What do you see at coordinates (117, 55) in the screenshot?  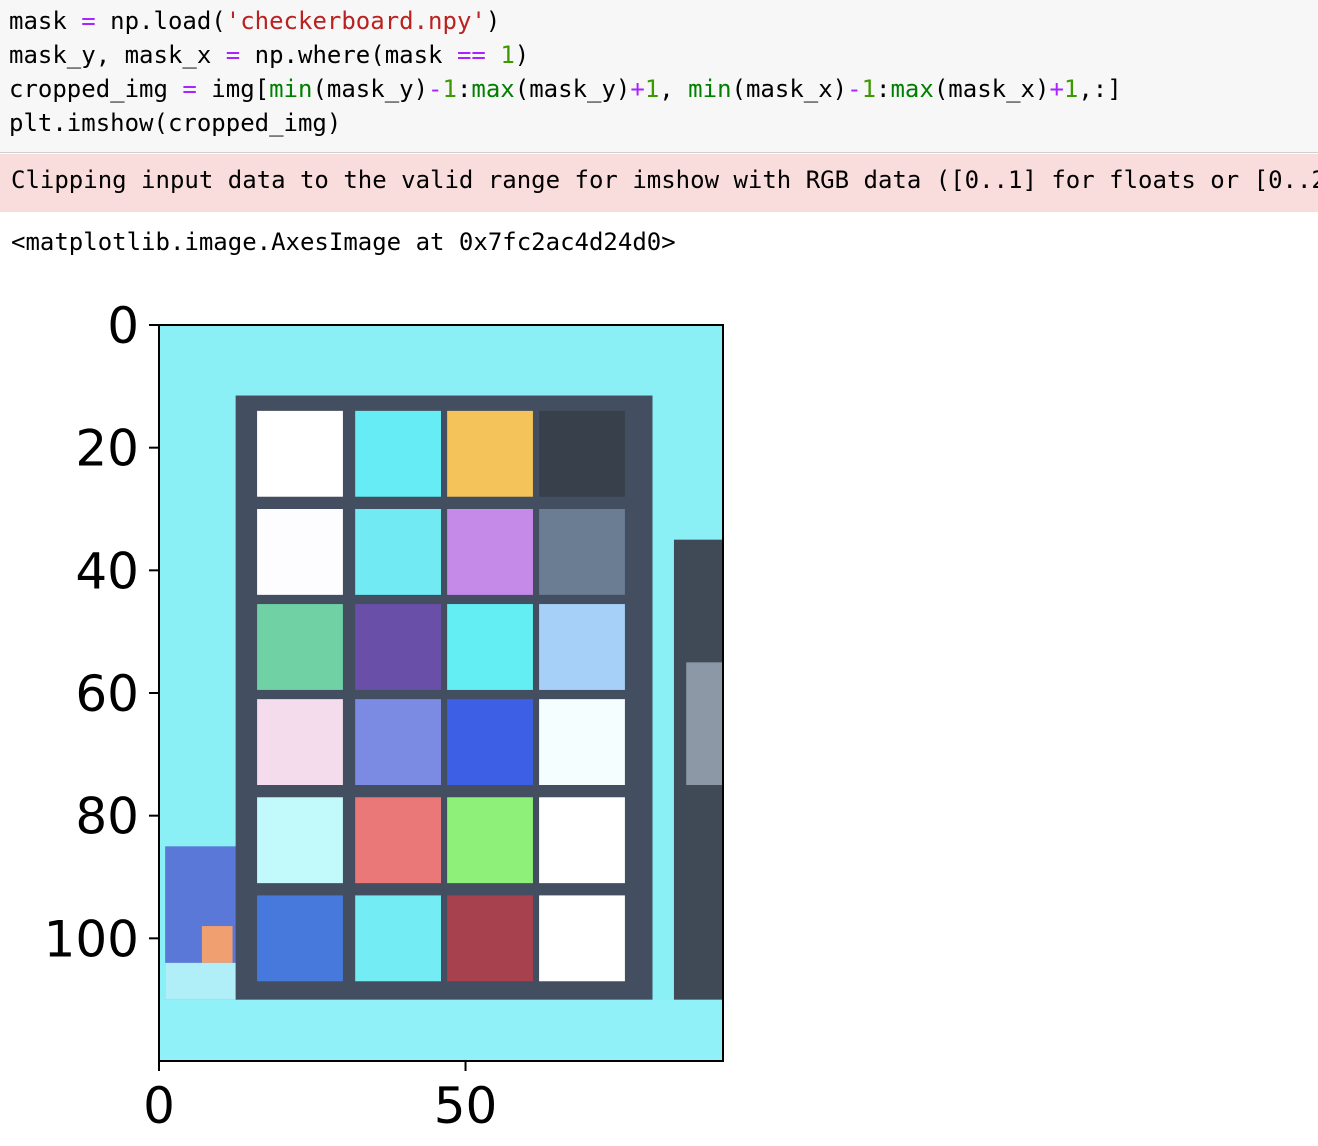 I see `code-token: mask_y, mask_x` at bounding box center [117, 55].